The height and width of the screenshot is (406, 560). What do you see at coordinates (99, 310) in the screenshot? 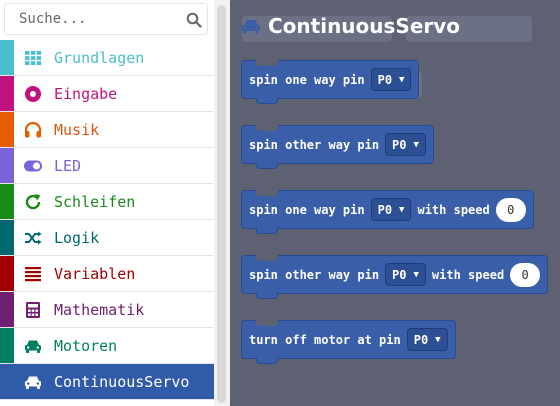
I see `category-label: Mathematik` at bounding box center [99, 310].